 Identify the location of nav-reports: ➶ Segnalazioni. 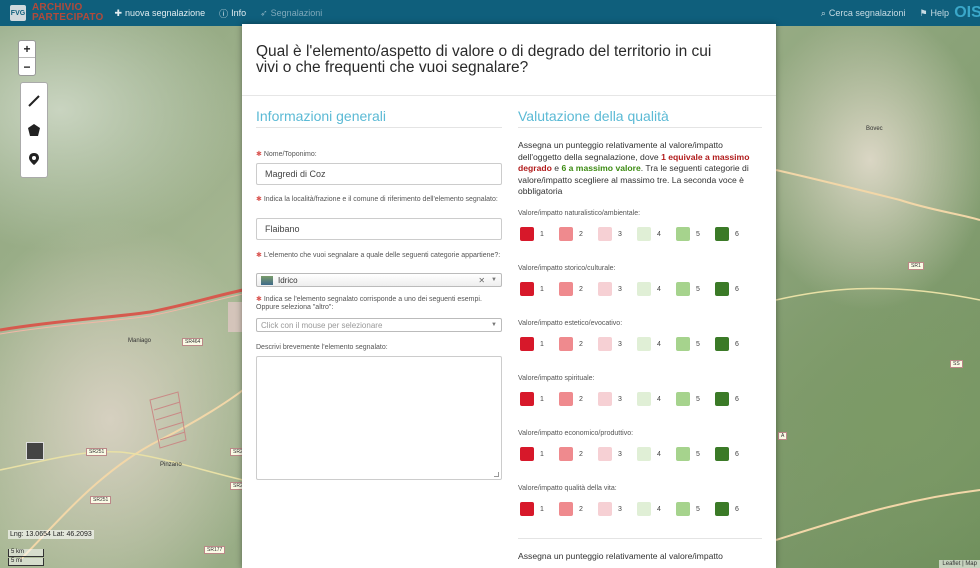
(291, 13).